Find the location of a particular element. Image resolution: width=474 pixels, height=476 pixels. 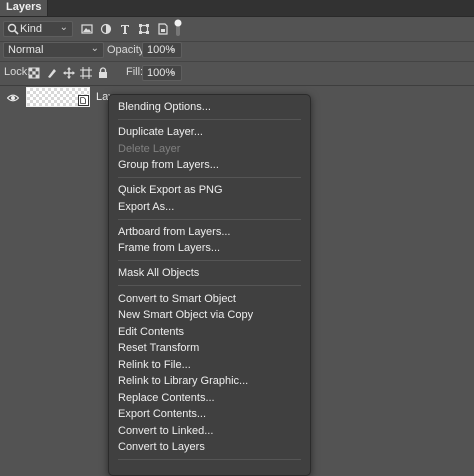

lock-all-icon is located at coordinates (103, 73).